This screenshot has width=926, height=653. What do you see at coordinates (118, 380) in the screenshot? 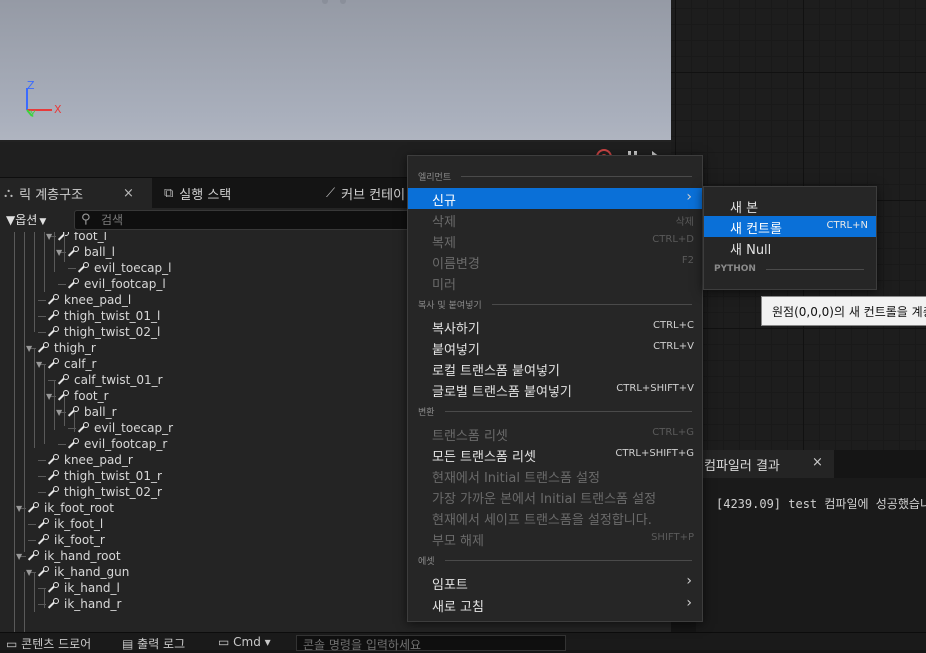
I see `tree-row-label: calf_twist_01_r` at bounding box center [118, 380].